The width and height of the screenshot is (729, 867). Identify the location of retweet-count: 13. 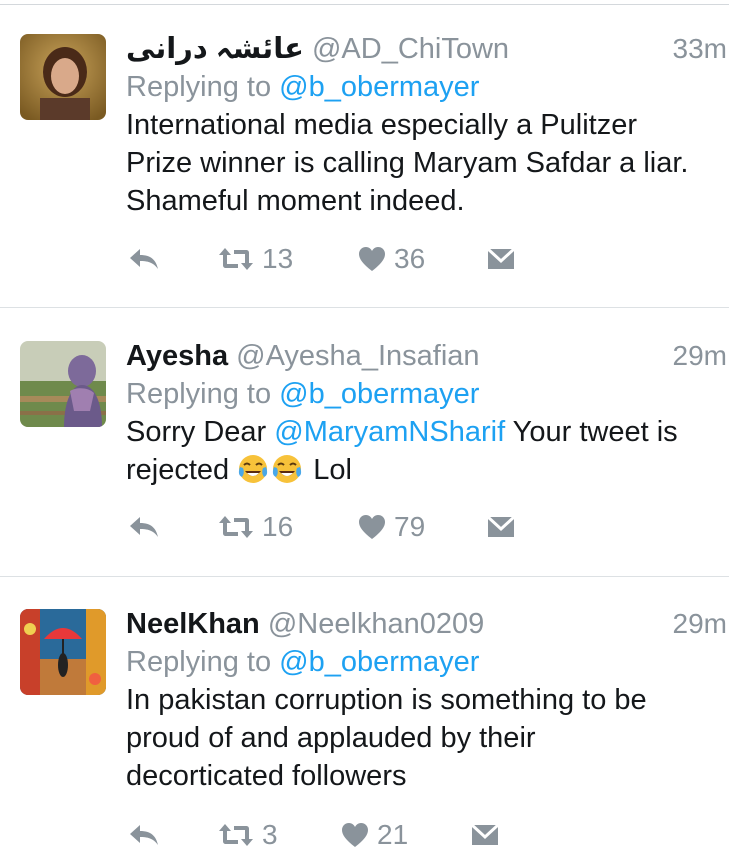
(278, 258).